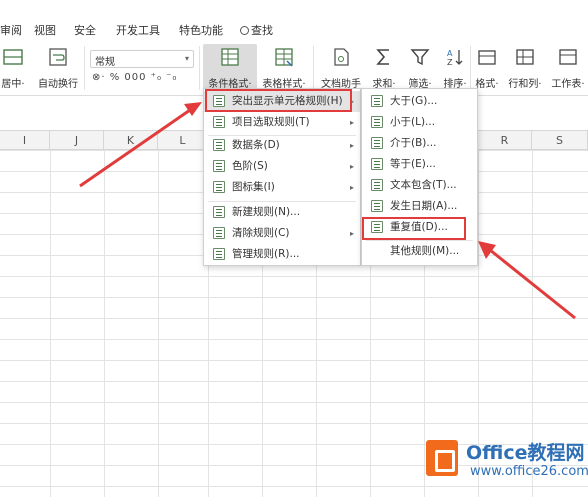  Describe the element at coordinates (442, 458) in the screenshot. I see `office-logo-icon` at that location.